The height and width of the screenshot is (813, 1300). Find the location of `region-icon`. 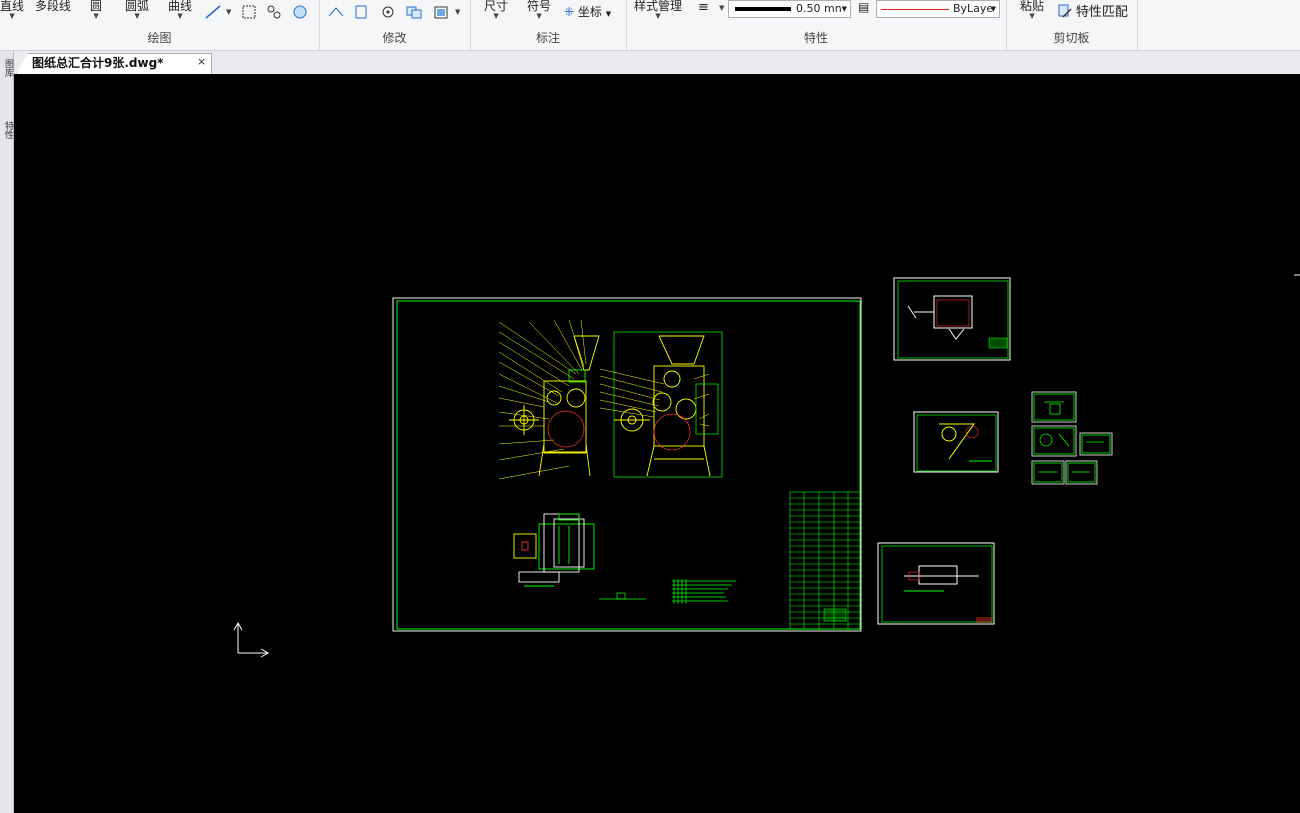

region-icon is located at coordinates (300, 12).